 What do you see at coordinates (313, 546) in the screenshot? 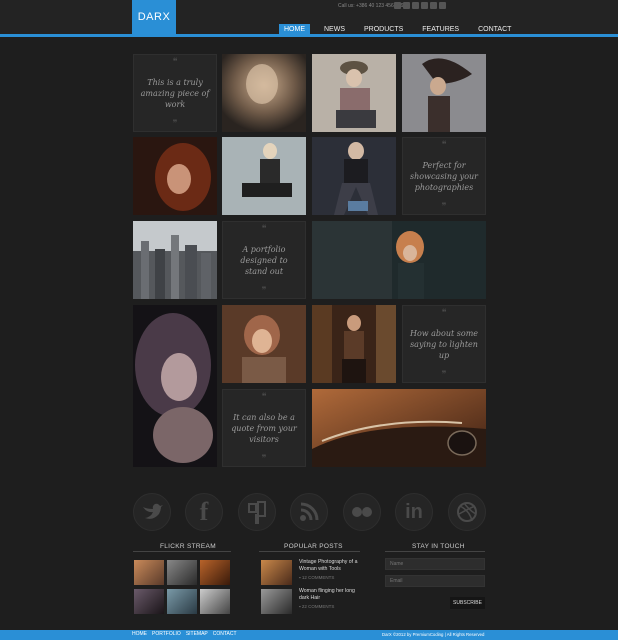
I see `popular-posts-title: POPULAR POSTS` at bounding box center [313, 546].